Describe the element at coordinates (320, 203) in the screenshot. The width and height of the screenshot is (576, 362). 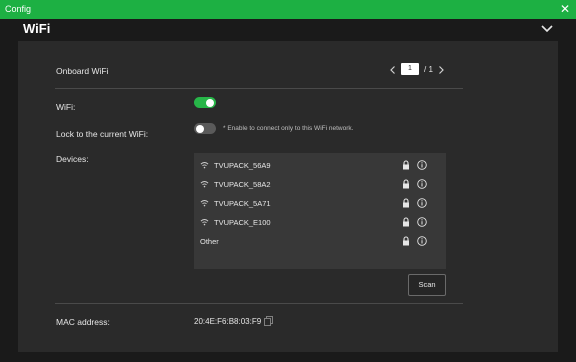
I see `device-row: TVUPACK_5A71` at that location.